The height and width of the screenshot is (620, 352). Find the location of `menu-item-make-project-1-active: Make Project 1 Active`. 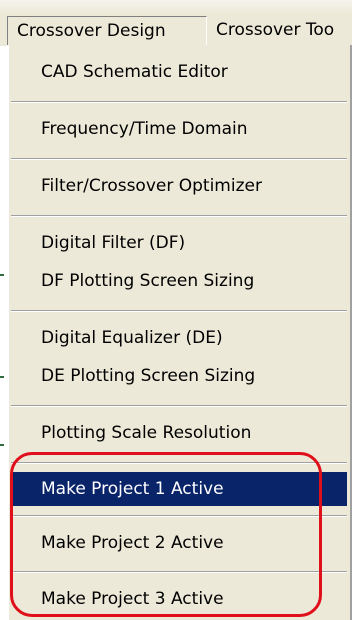

menu-item-make-project-1-active: Make Project 1 Active is located at coordinates (179, 489).